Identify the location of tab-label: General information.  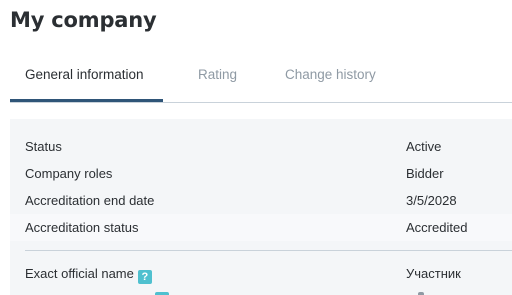
(84, 74).